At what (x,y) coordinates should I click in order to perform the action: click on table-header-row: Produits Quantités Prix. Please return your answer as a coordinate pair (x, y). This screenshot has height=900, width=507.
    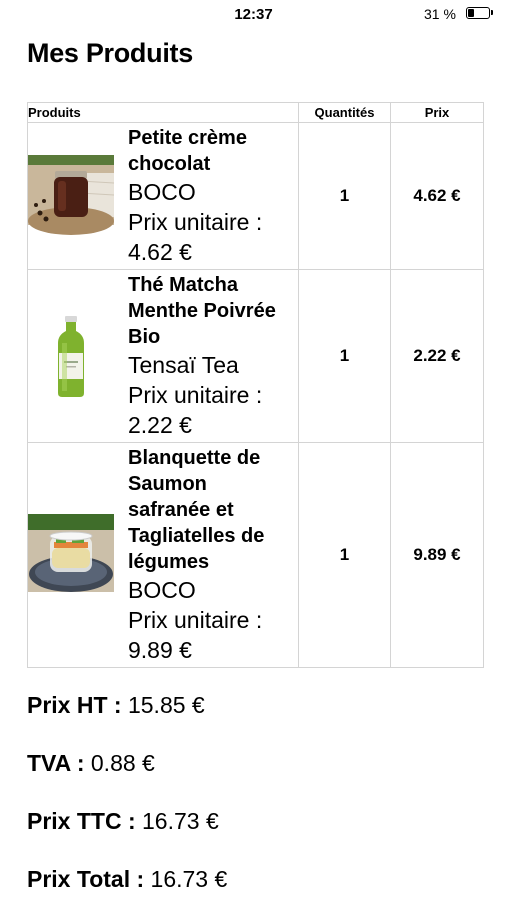
    Looking at the image, I should click on (255, 112).